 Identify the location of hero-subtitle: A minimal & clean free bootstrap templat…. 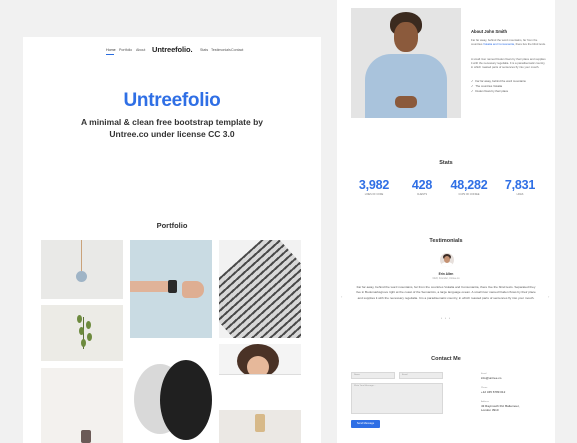
(171, 128).